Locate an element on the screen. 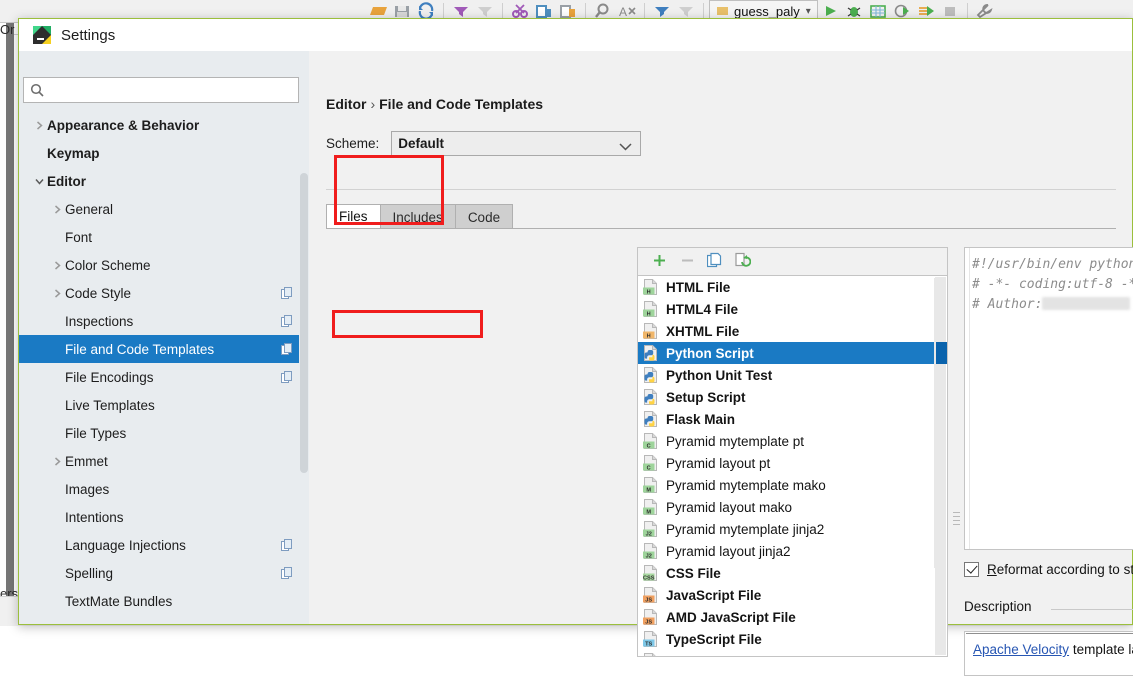  template-list-item: Python Unit Test is located at coordinates (792, 375).